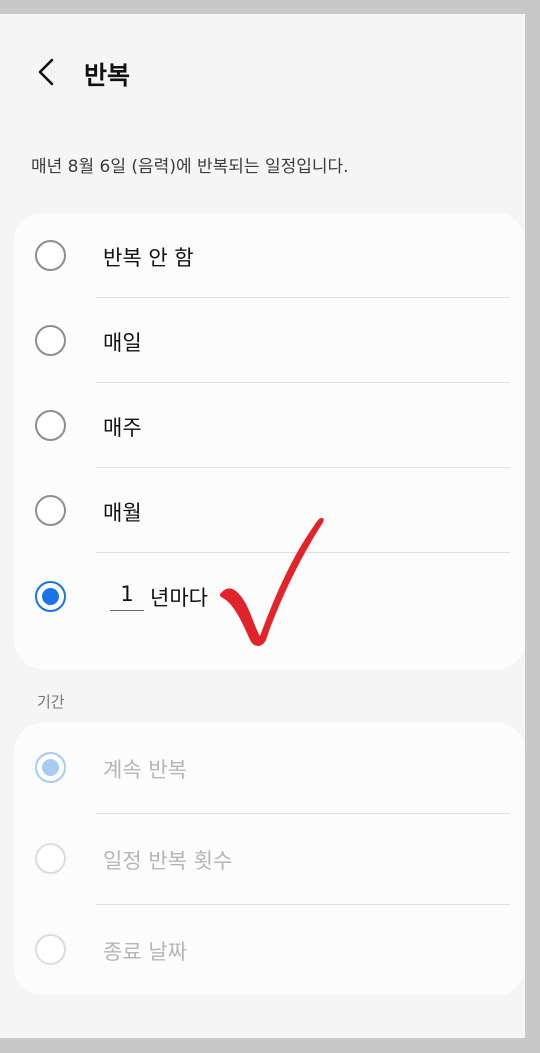 The width and height of the screenshot is (540, 1053). I want to click on option-end-date: 종료 날짜, so click(269, 950).